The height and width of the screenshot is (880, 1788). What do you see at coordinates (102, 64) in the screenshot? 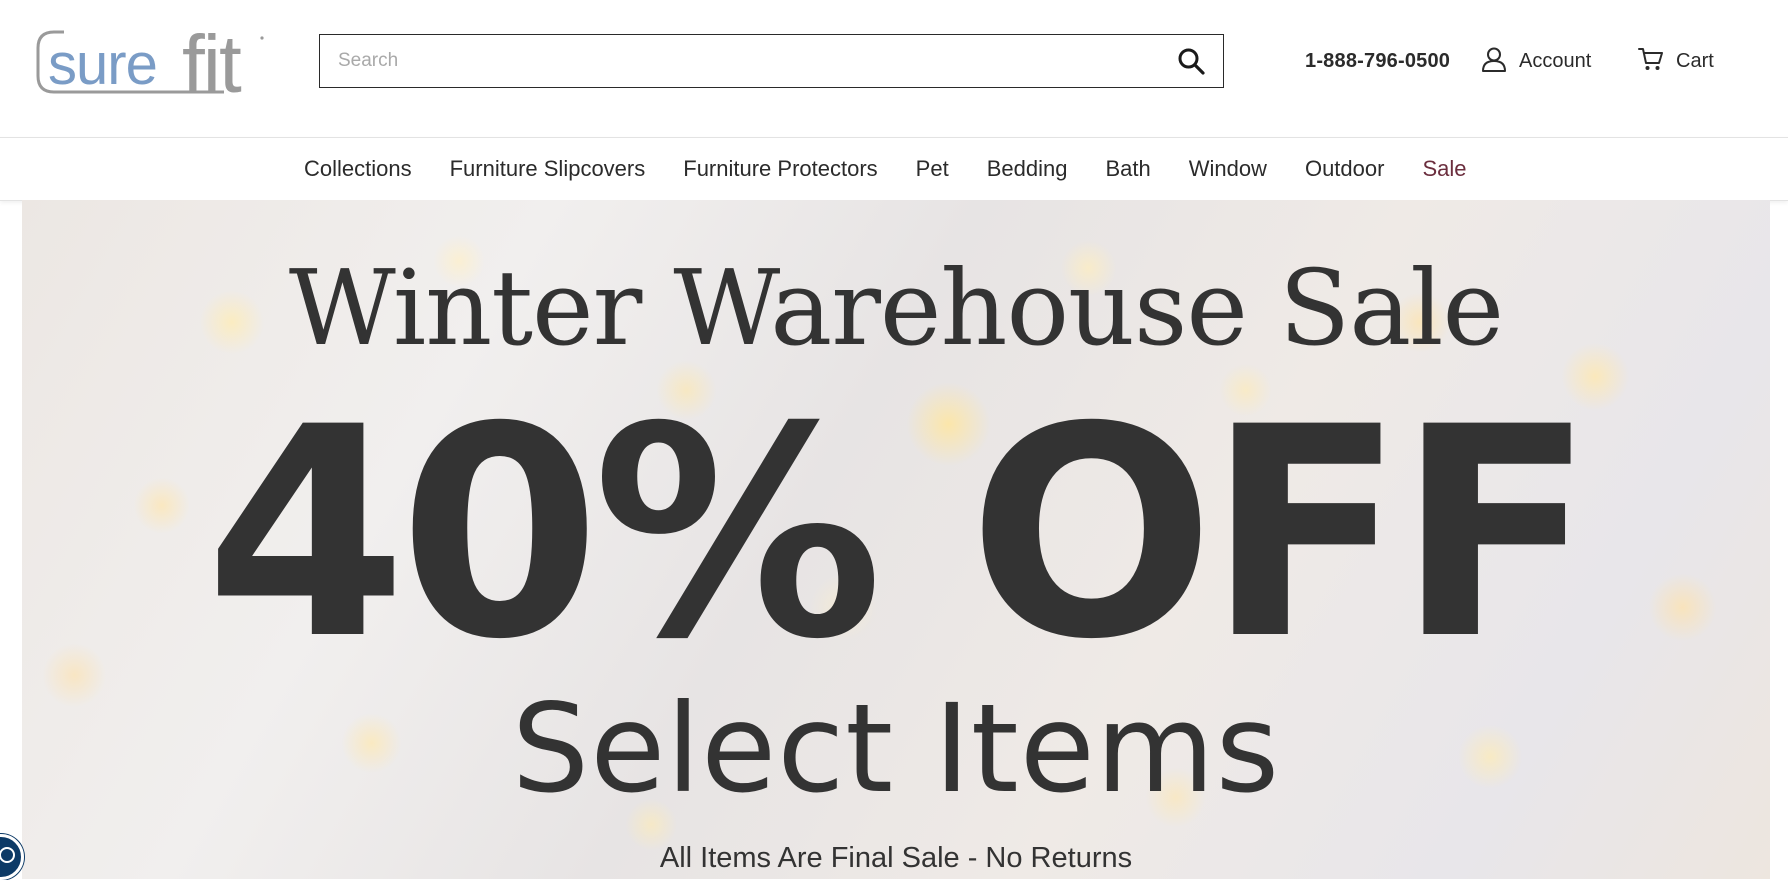
I see `svg-text: sure` at bounding box center [102, 64].